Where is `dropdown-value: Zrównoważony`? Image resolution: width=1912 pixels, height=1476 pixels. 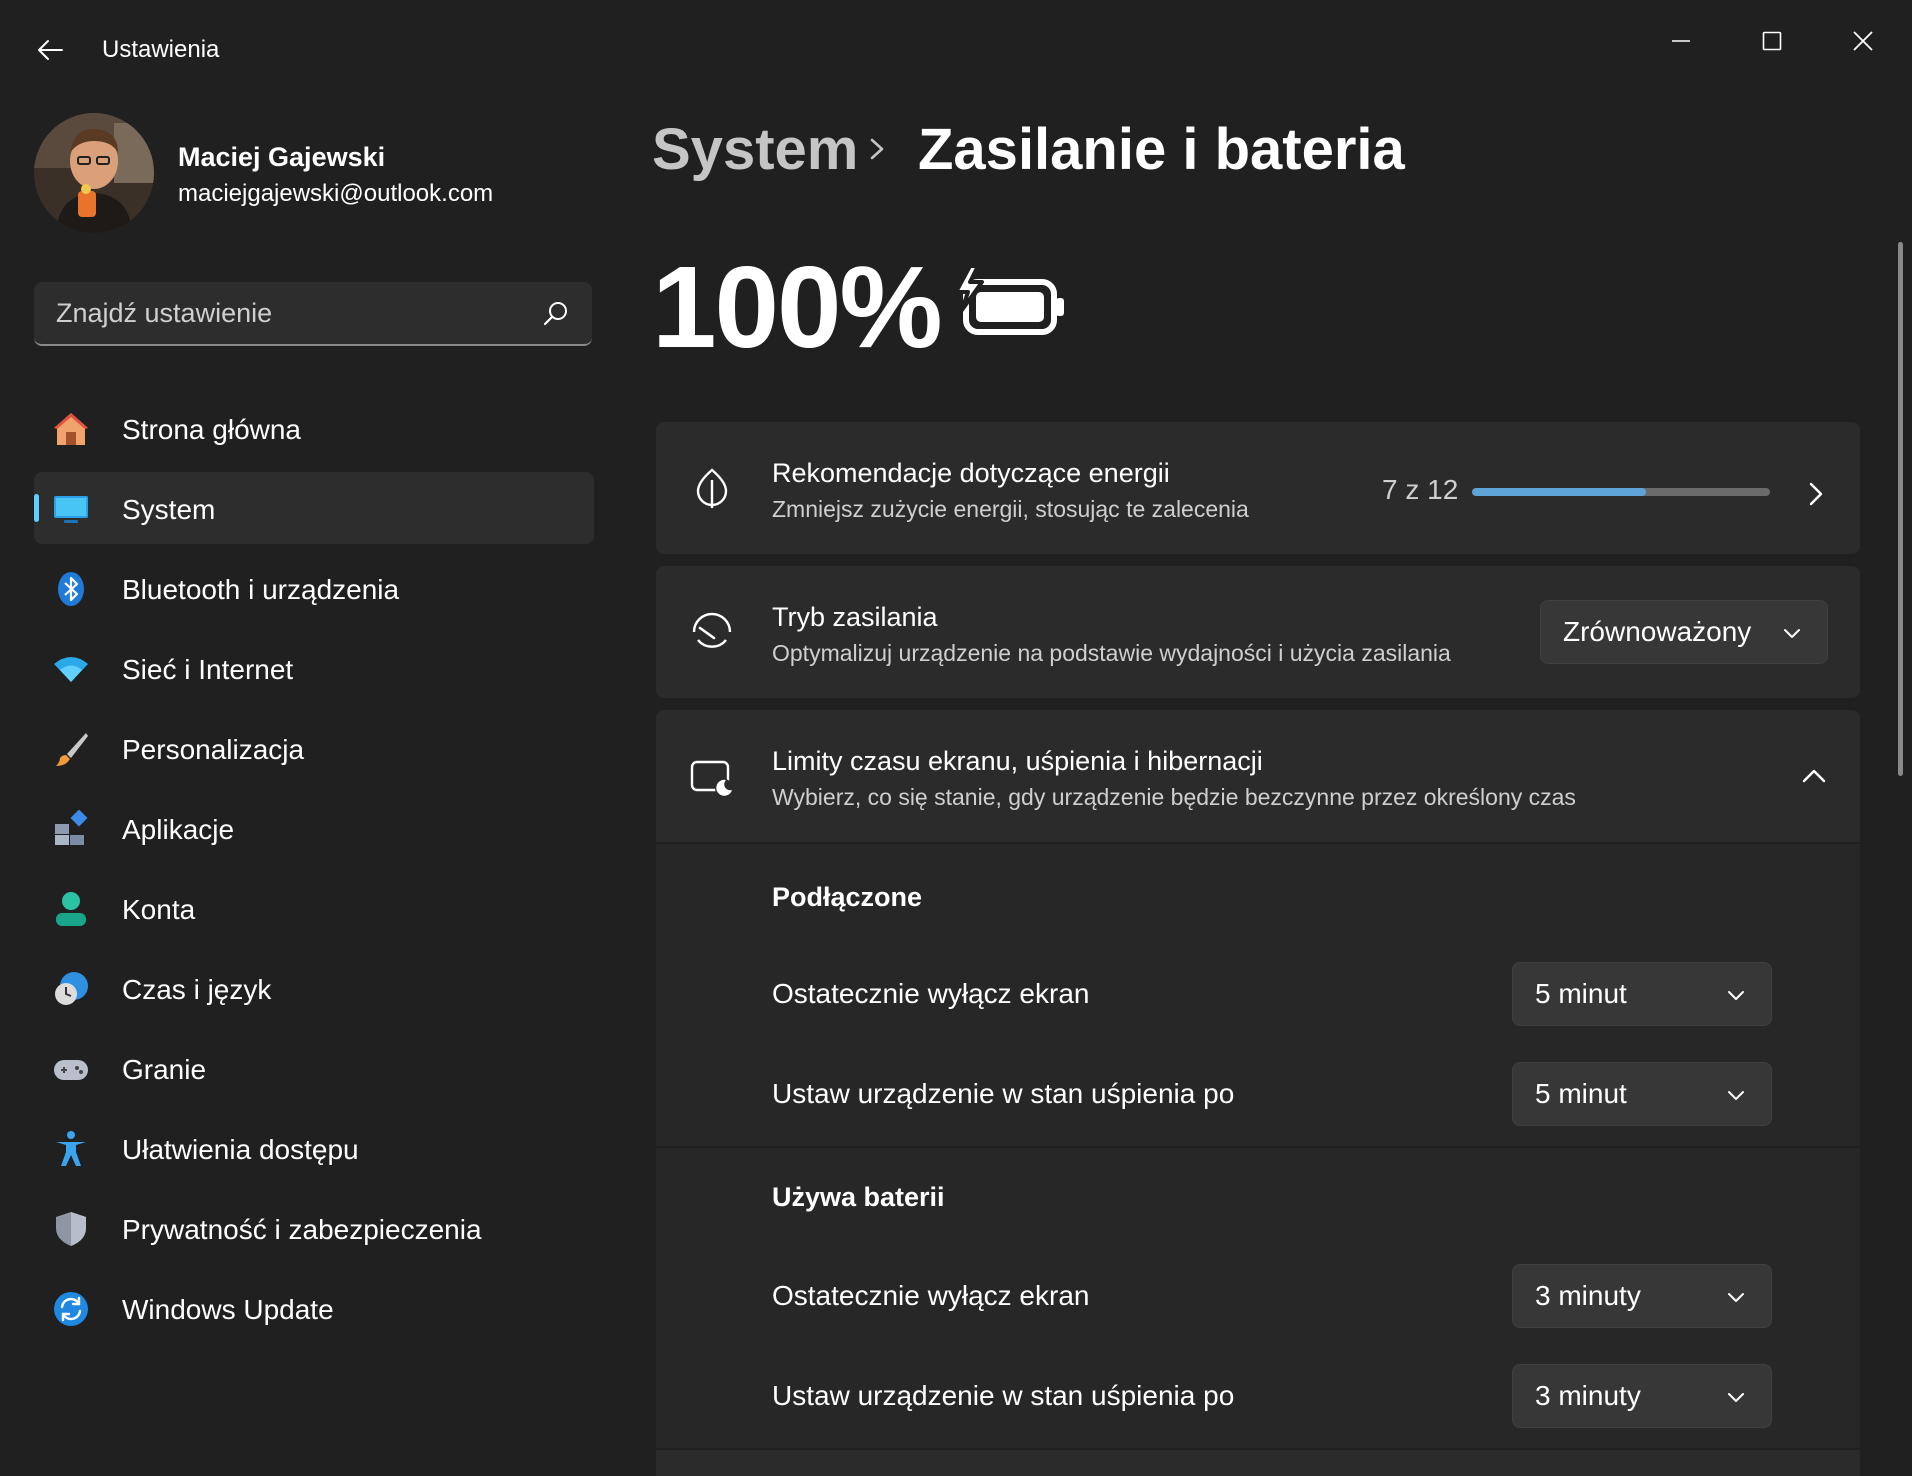 dropdown-value: Zrównoważony is located at coordinates (1657, 631).